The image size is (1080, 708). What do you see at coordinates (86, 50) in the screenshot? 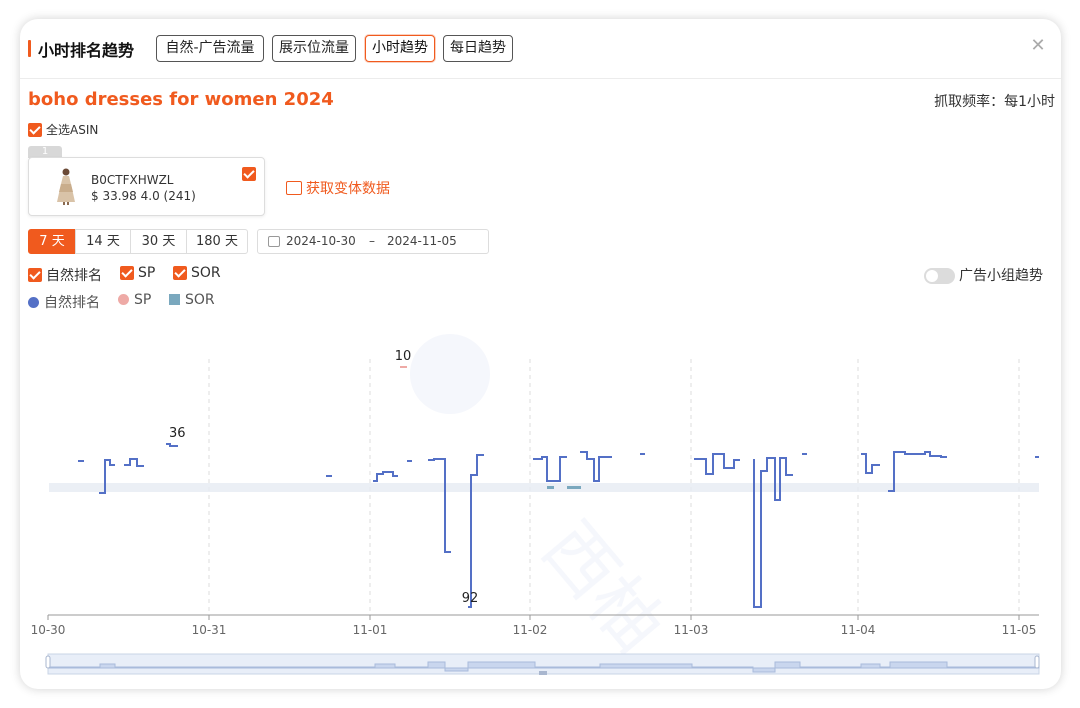
I see `modal-title: 小时排名趋势` at bounding box center [86, 50].